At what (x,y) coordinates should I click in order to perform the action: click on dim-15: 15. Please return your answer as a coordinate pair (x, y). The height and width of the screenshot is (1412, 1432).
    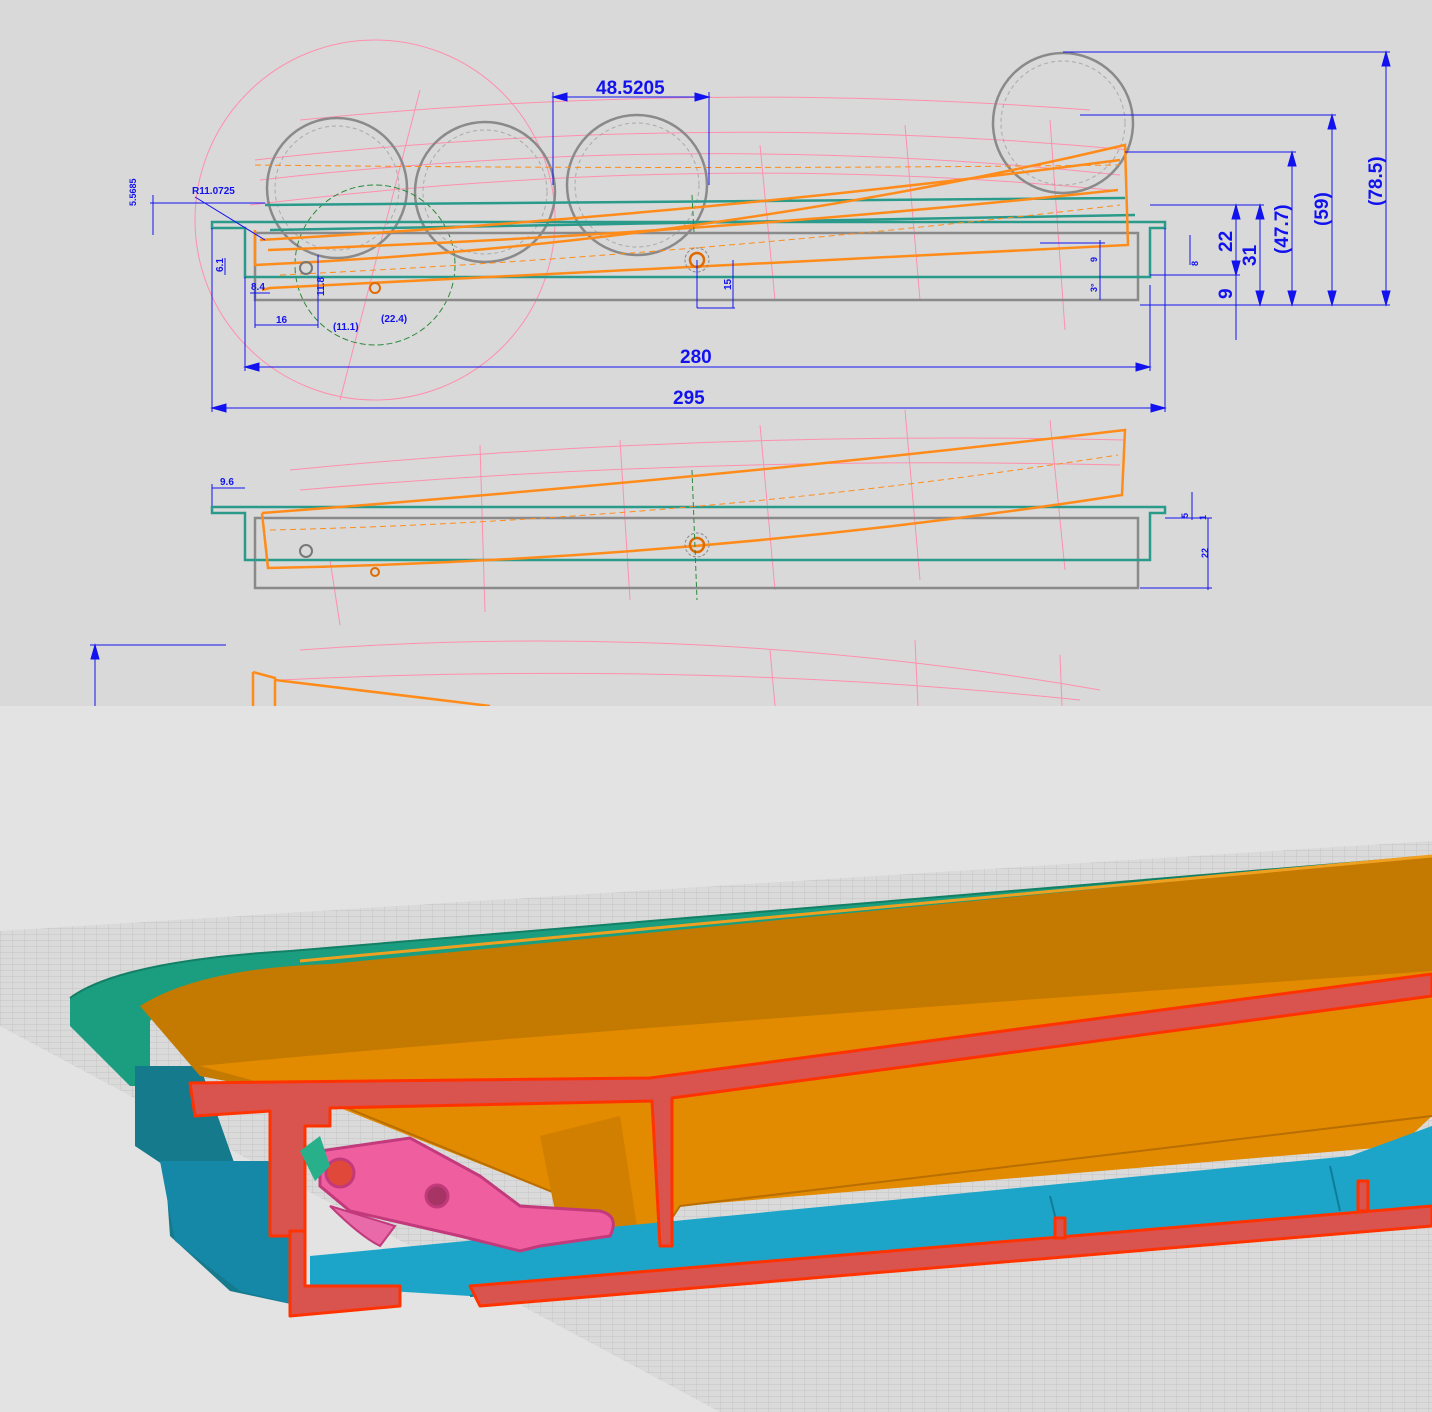
    Looking at the image, I should click on (728, 284).